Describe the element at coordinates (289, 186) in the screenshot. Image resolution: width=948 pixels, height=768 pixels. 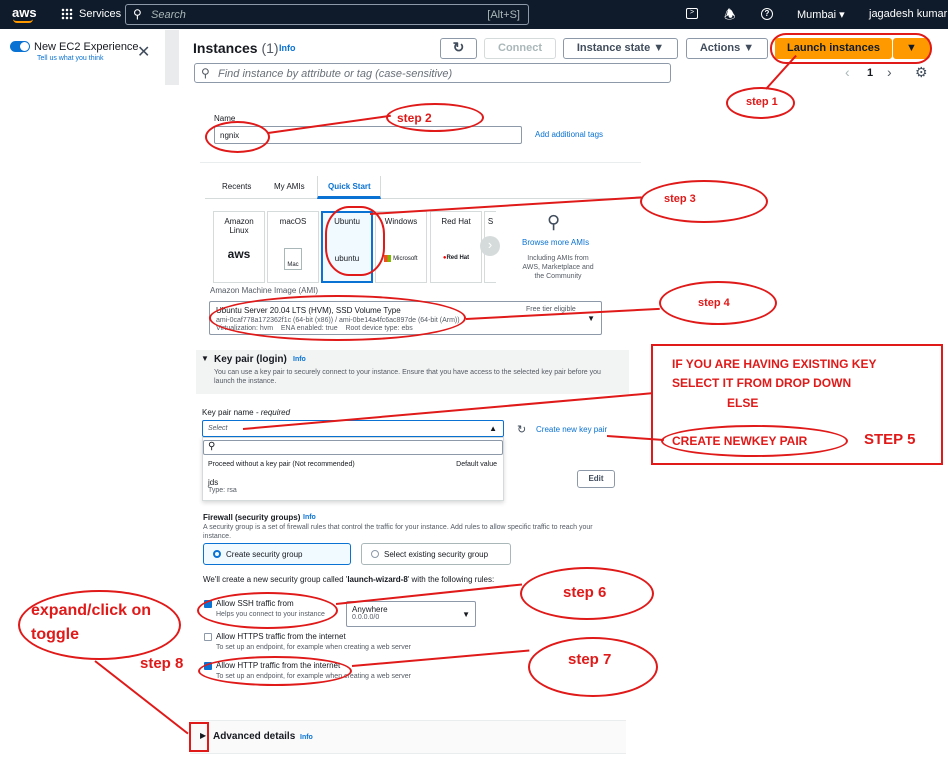
I see `tab-my-amis: My AMIs` at that location.